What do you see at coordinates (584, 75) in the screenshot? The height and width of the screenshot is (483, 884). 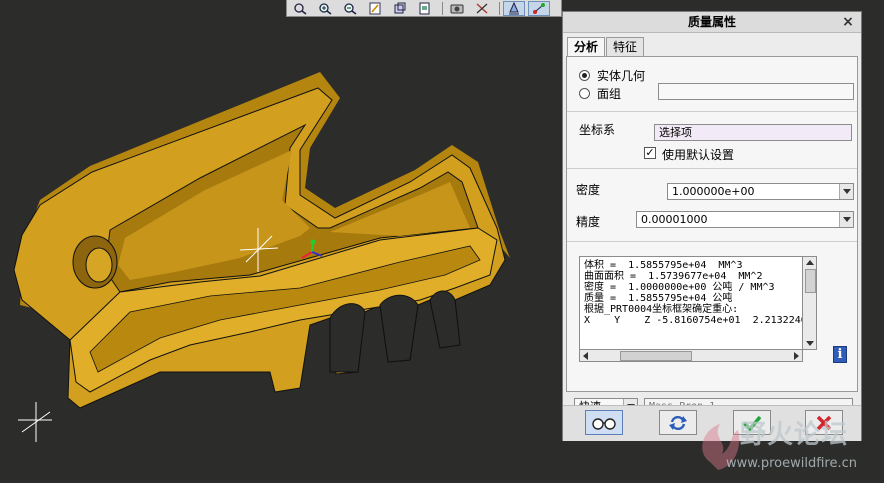 I see `solid-geometry-radio` at bounding box center [584, 75].